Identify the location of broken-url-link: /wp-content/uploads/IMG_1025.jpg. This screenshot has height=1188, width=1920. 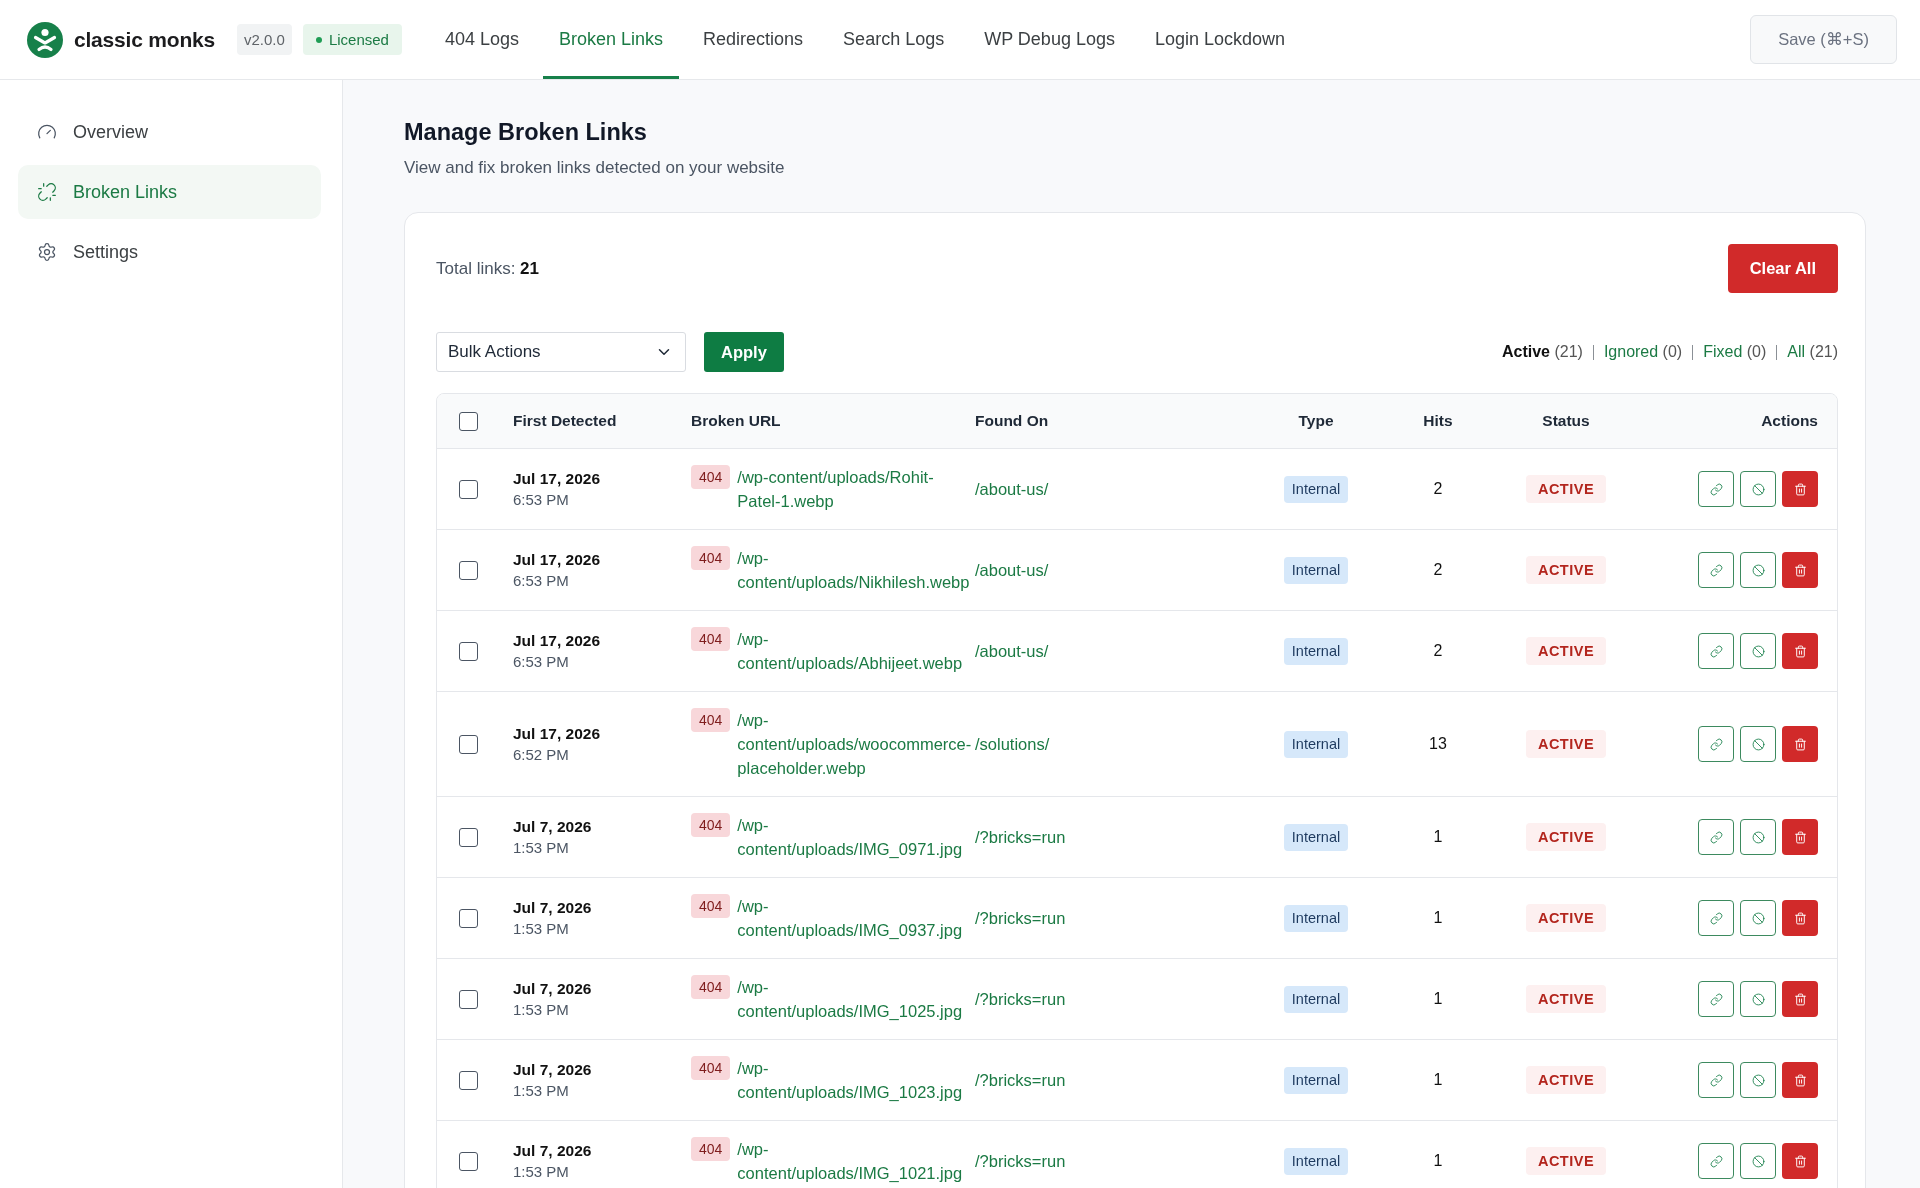
(855, 999).